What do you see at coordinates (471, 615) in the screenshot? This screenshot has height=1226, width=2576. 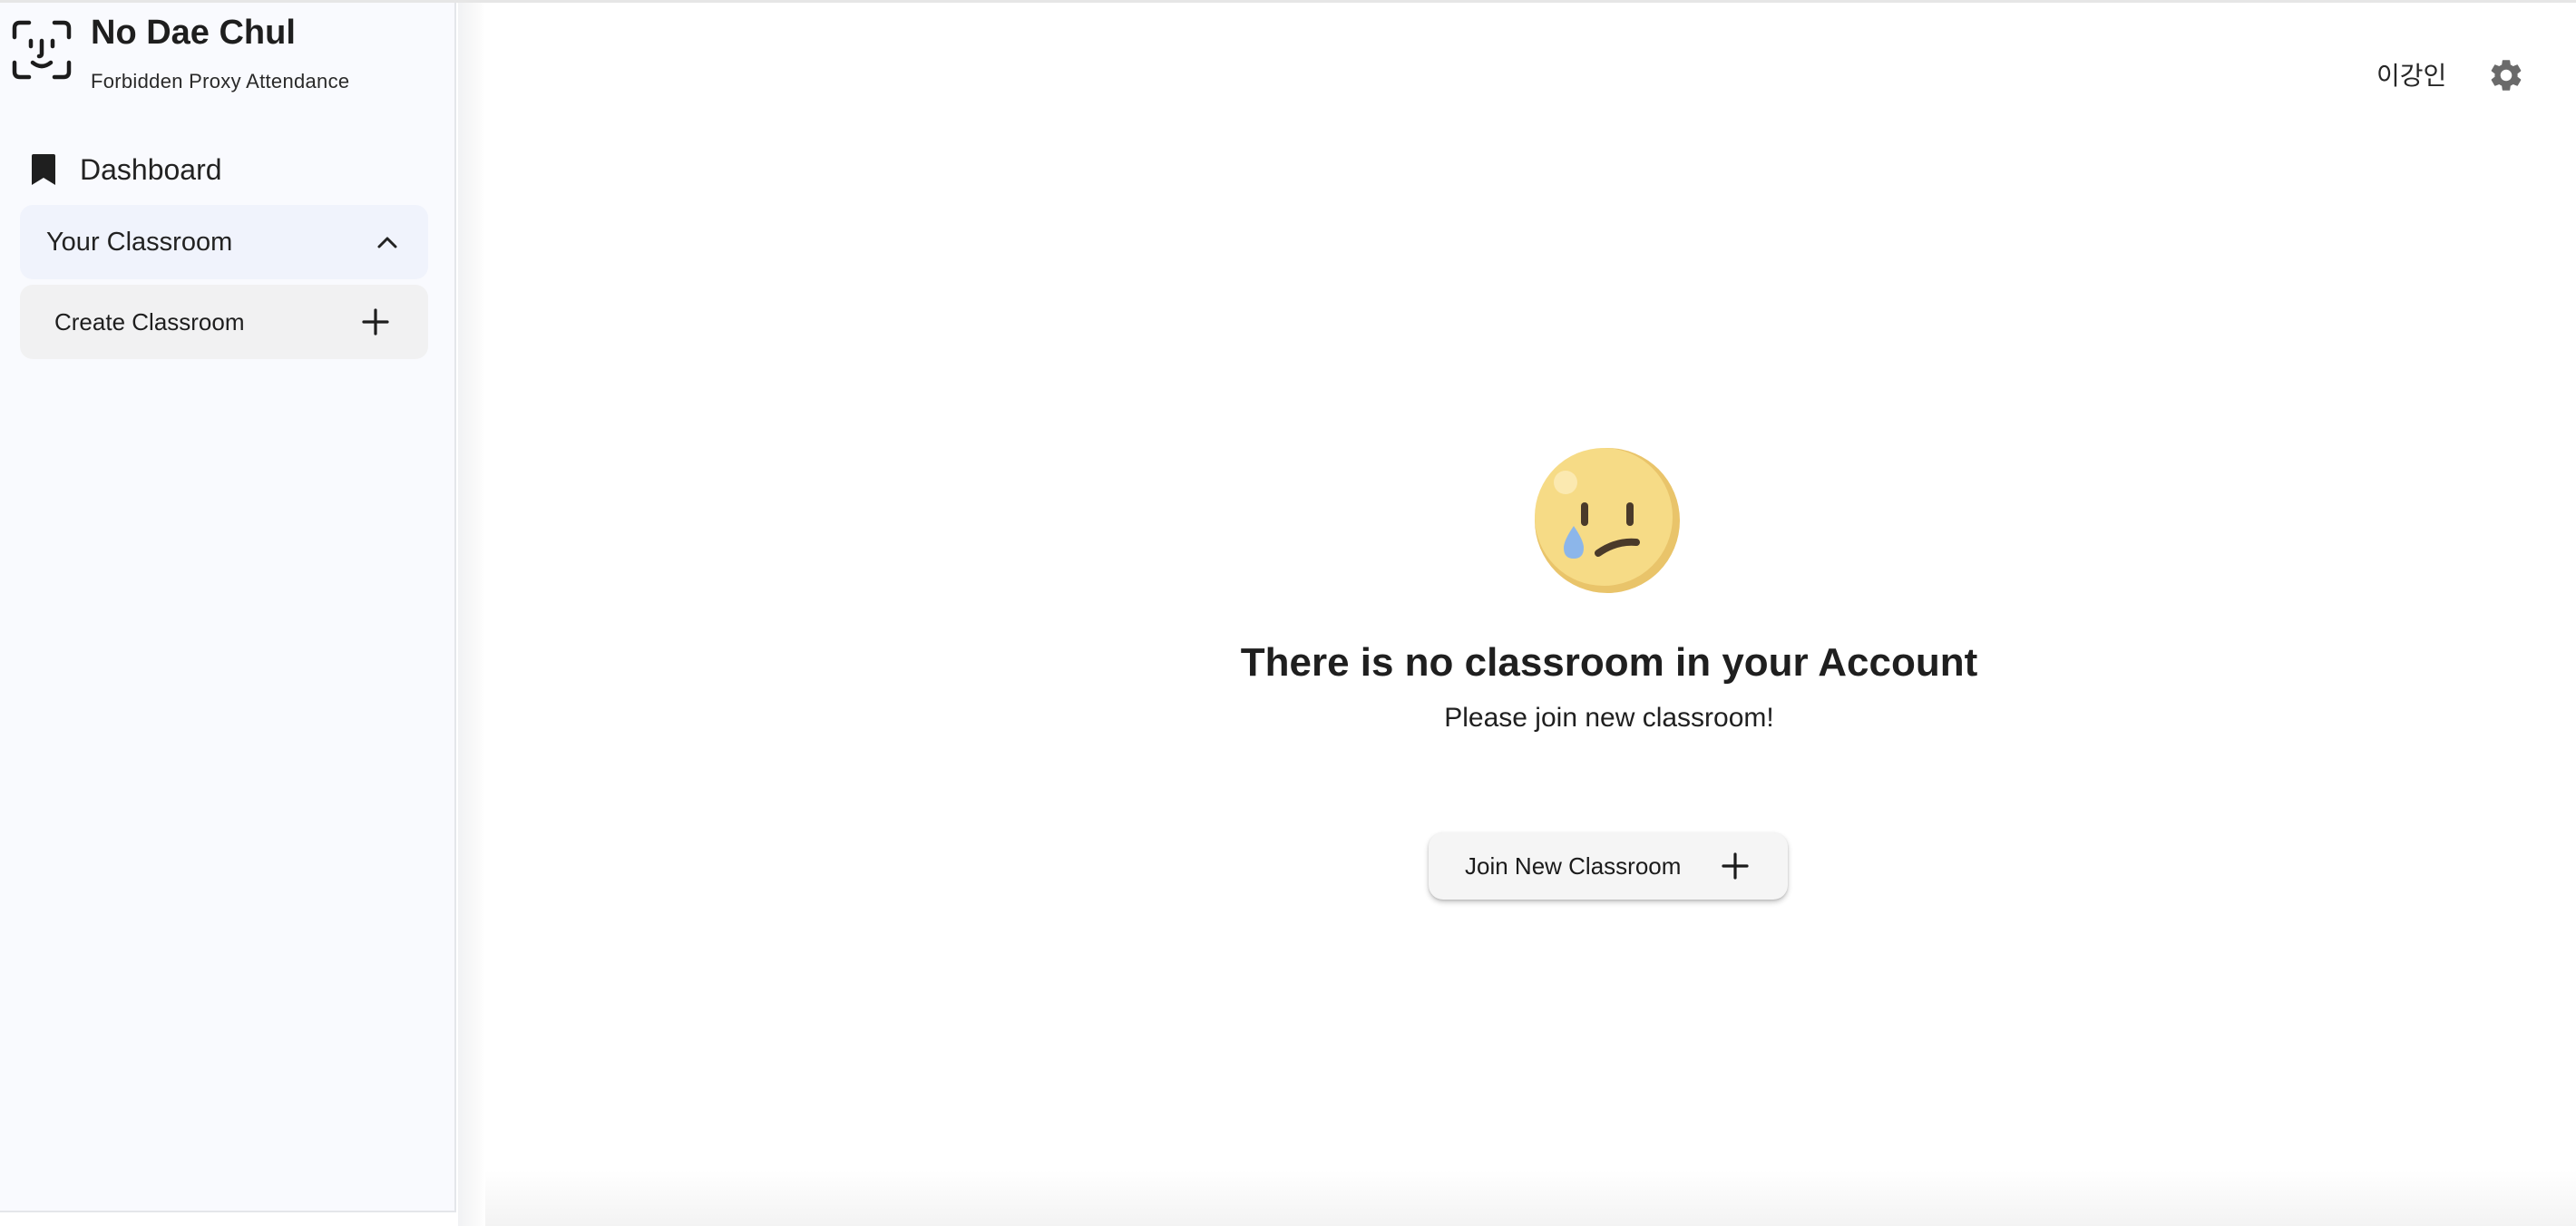 I see `sidebar-shadow` at bounding box center [471, 615].